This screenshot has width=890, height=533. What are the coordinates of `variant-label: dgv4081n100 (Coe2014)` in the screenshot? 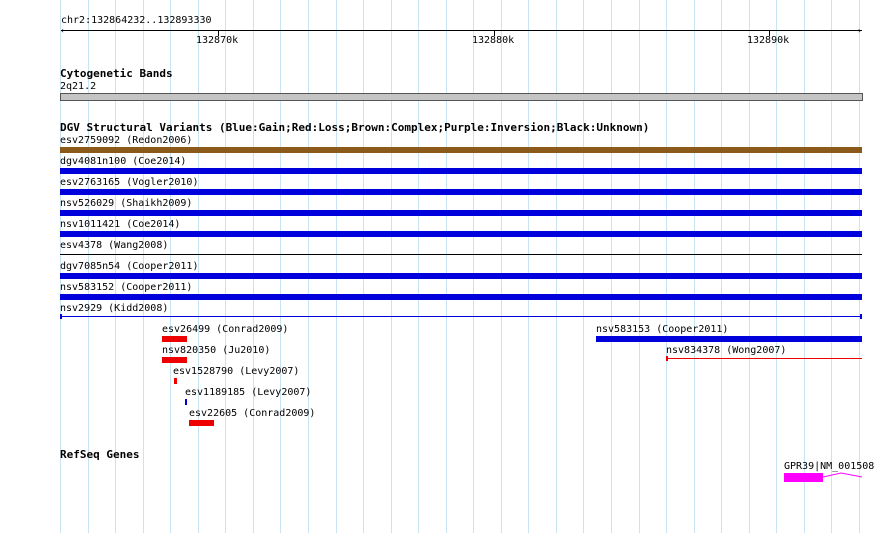 It's located at (123, 161).